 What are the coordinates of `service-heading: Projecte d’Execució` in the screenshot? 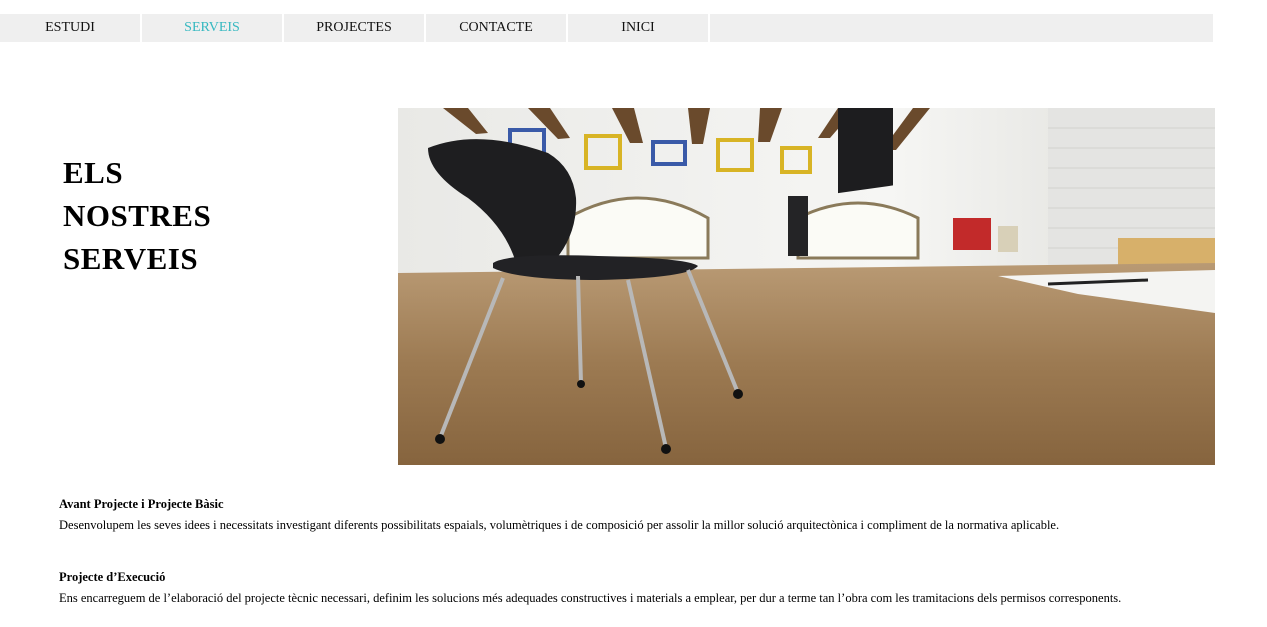 It's located at (112, 577).